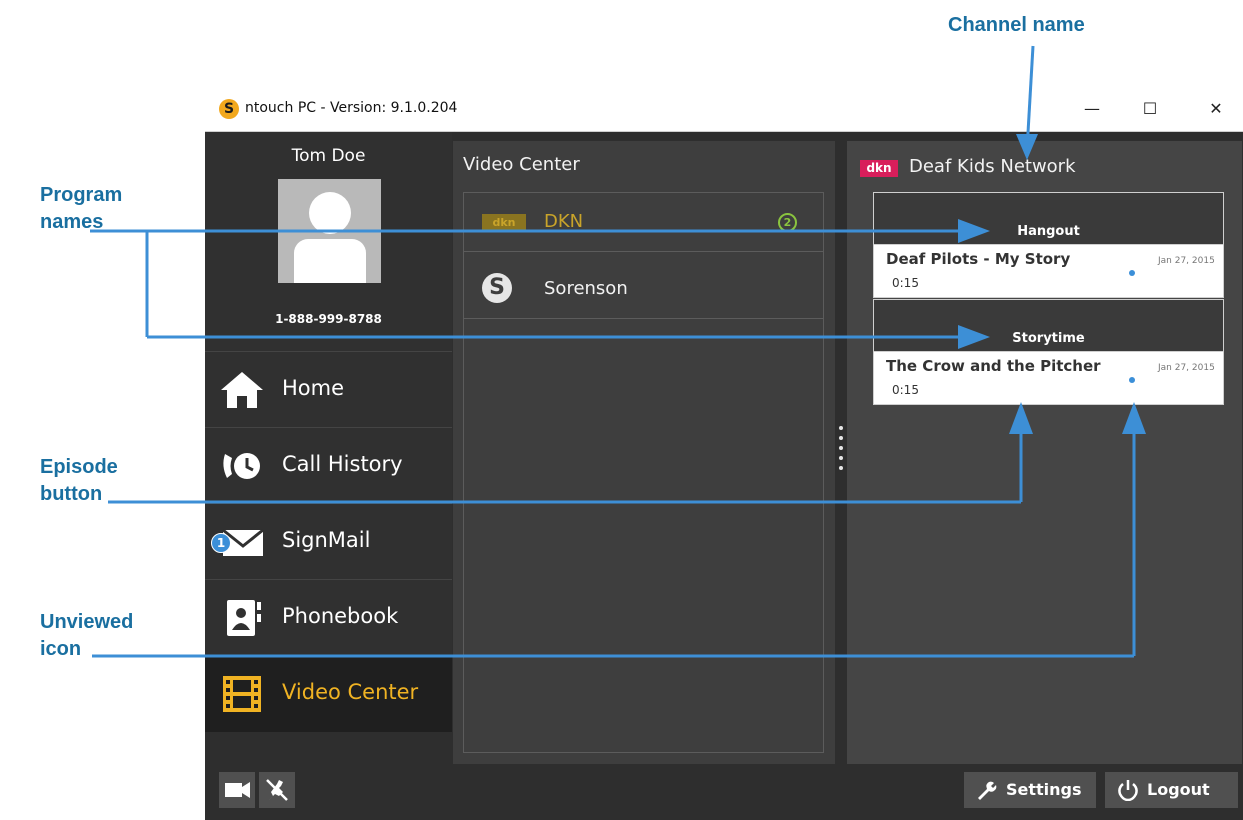  Describe the element at coordinates (277, 790) in the screenshot. I see `mic-mute-icon` at that location.